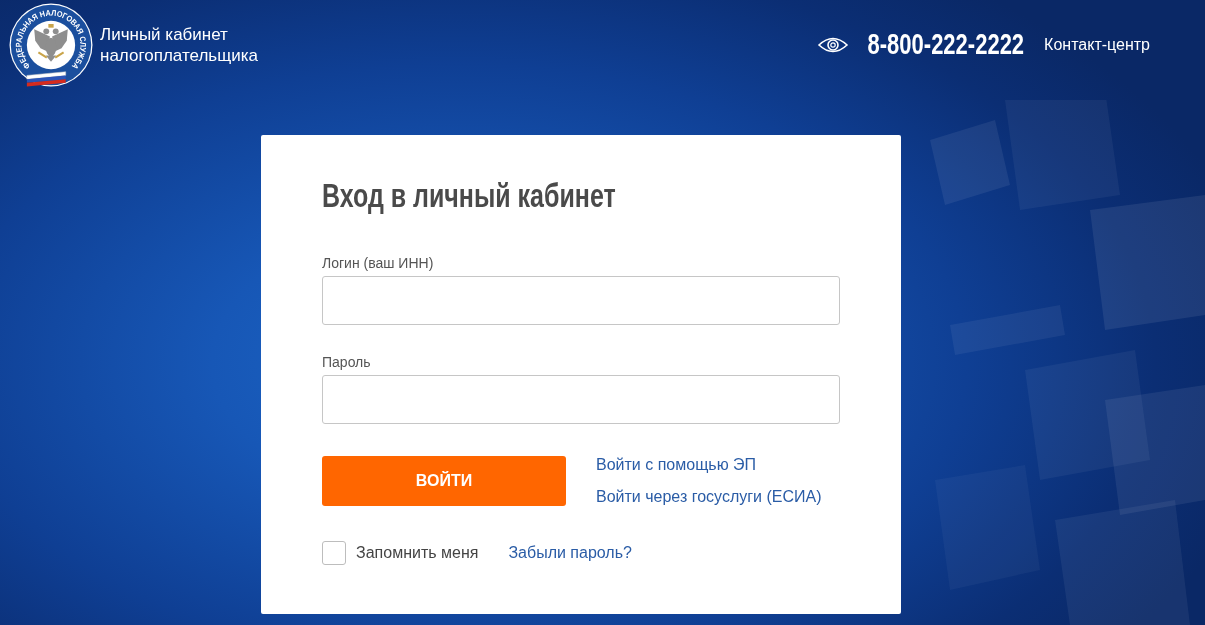 Image resolution: width=1205 pixels, height=625 pixels. I want to click on field-label: Пароль, so click(346, 362).